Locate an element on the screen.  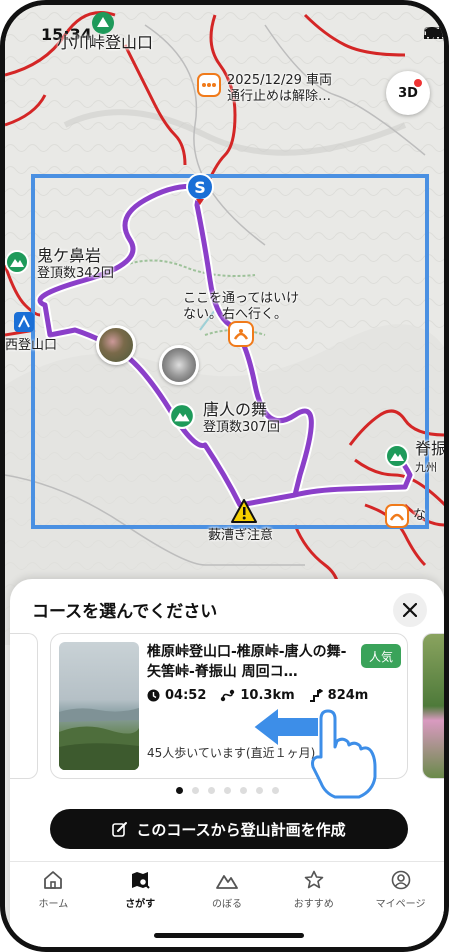
star-icon is located at coordinates (314, 879).